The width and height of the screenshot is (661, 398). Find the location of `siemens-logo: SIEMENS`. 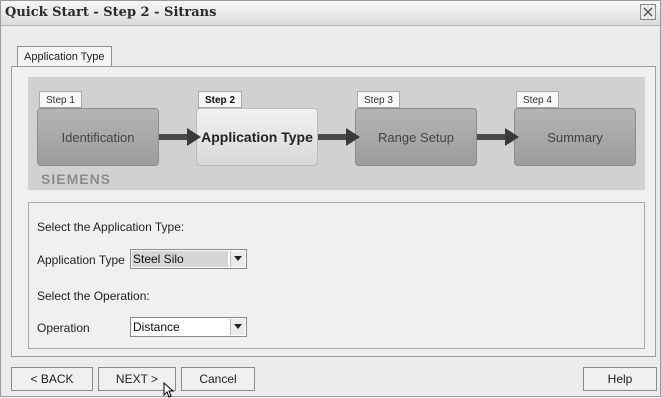

siemens-logo: SIEMENS is located at coordinates (76, 179).